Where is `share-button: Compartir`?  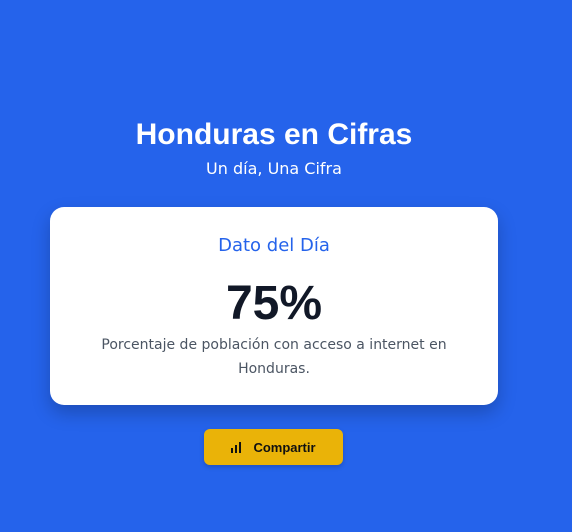
share-button: Compartir is located at coordinates (273, 447).